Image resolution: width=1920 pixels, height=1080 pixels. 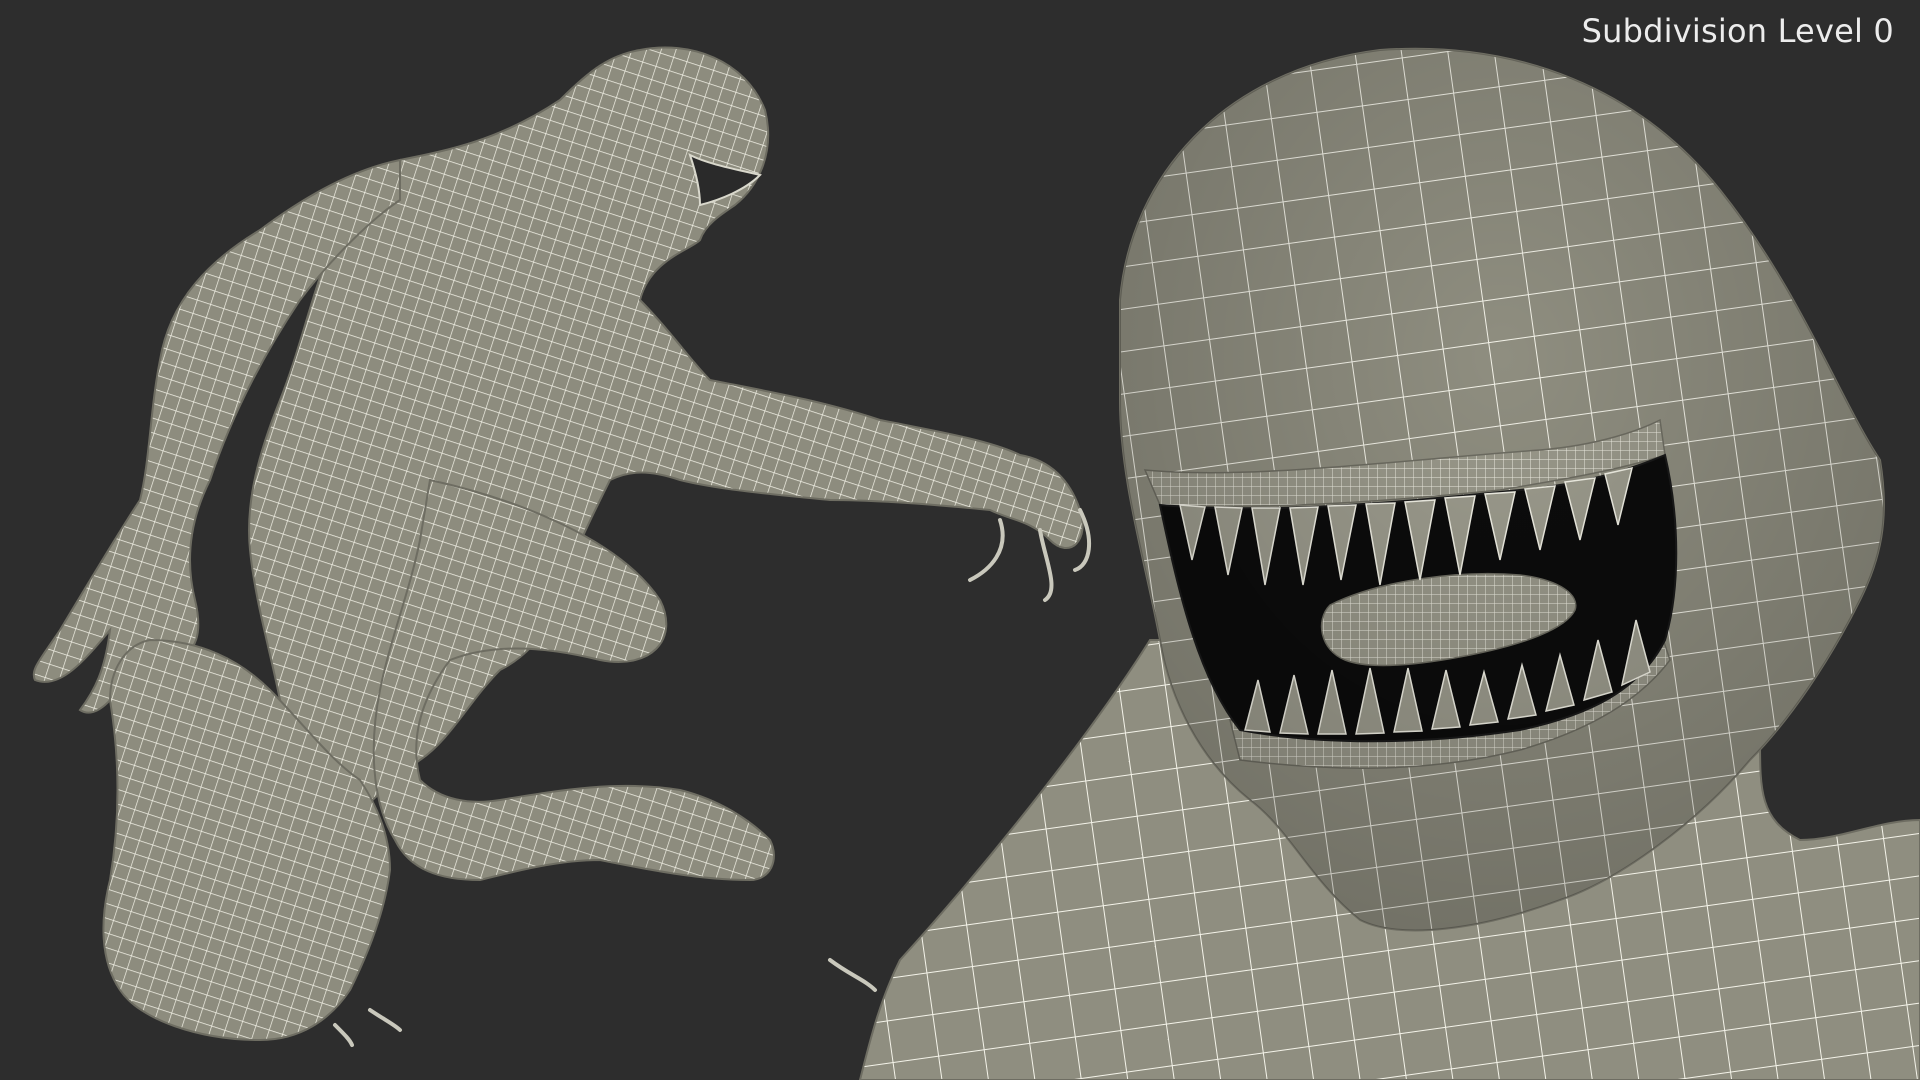 I want to click on creature-front-leg, so click(x=573, y=680).